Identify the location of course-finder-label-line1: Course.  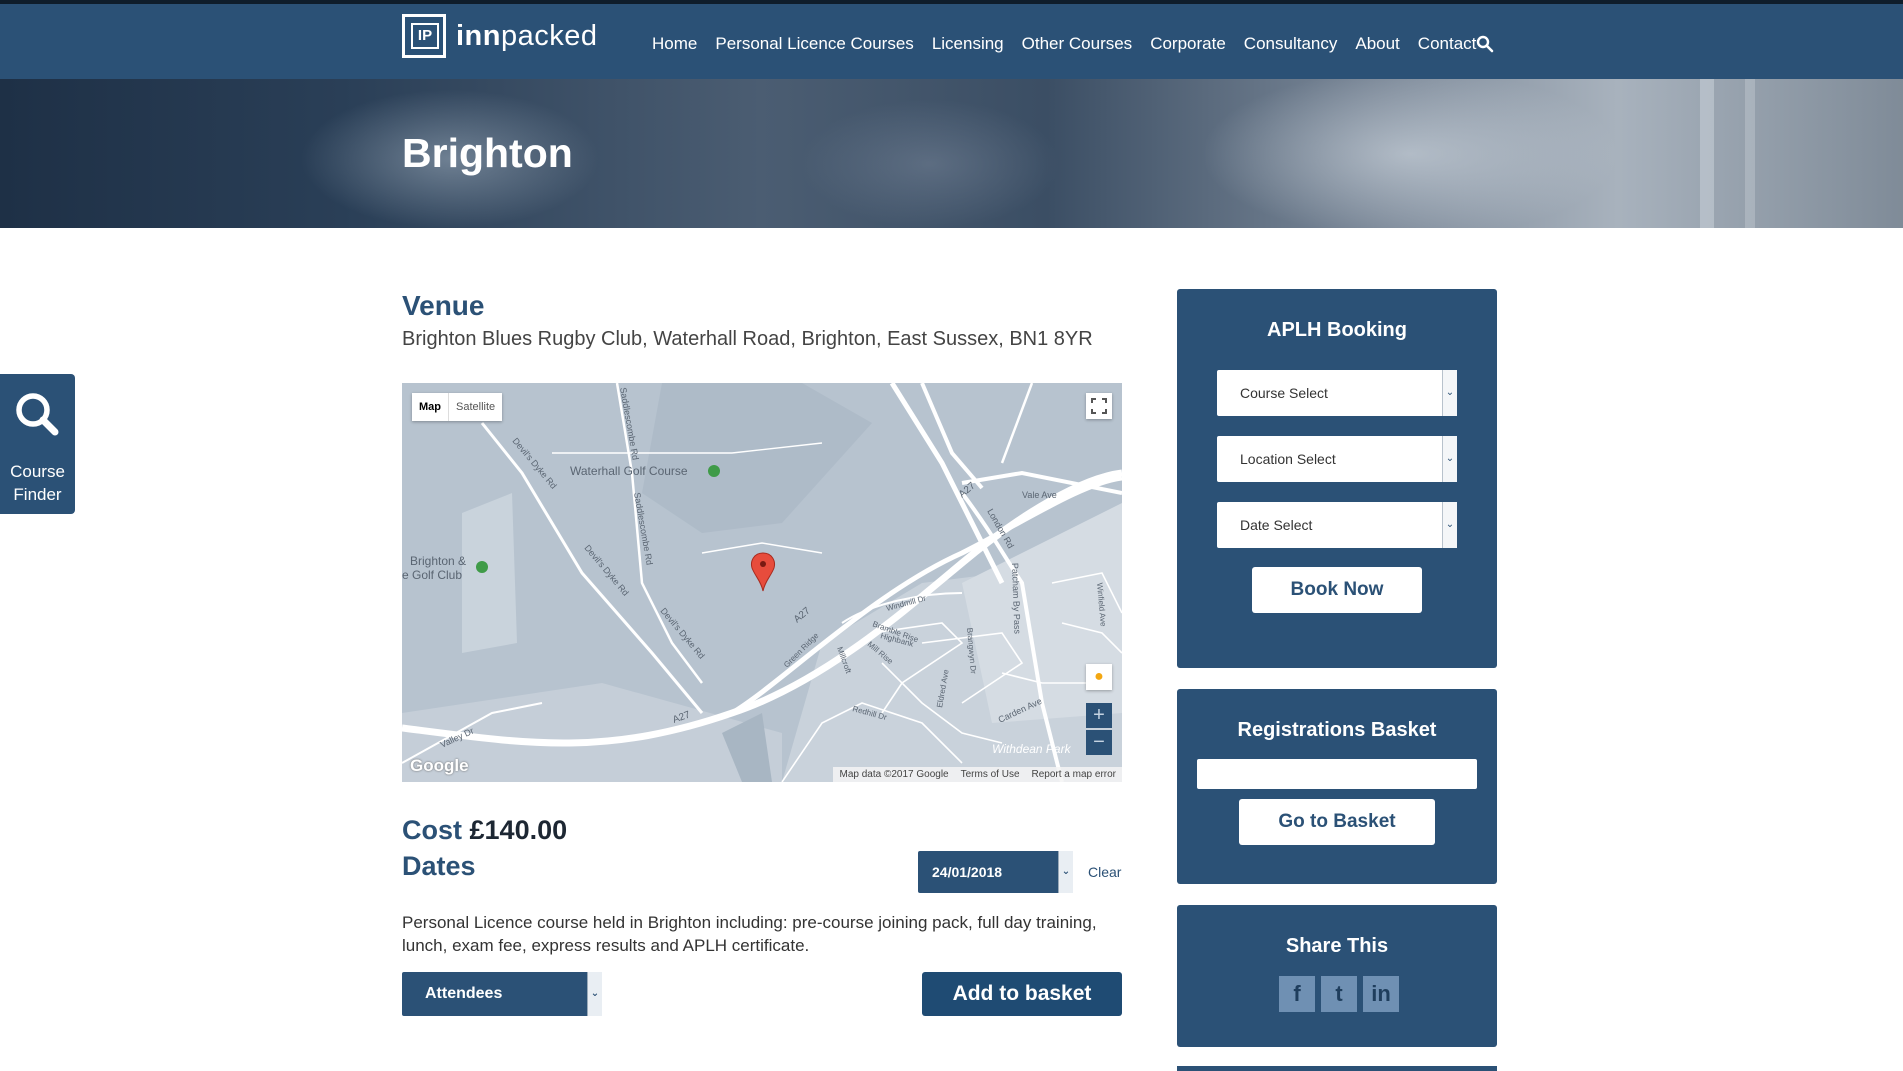
(37, 471).